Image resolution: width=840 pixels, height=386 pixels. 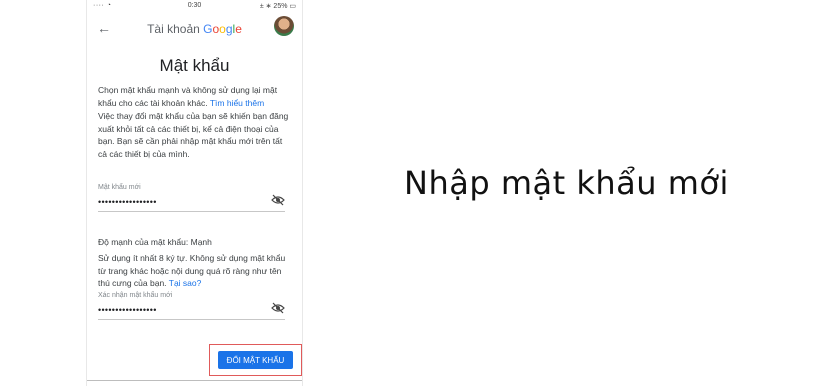 What do you see at coordinates (237, 103) in the screenshot?
I see `learn-more-link: Tìm hiểu thêm` at bounding box center [237, 103].